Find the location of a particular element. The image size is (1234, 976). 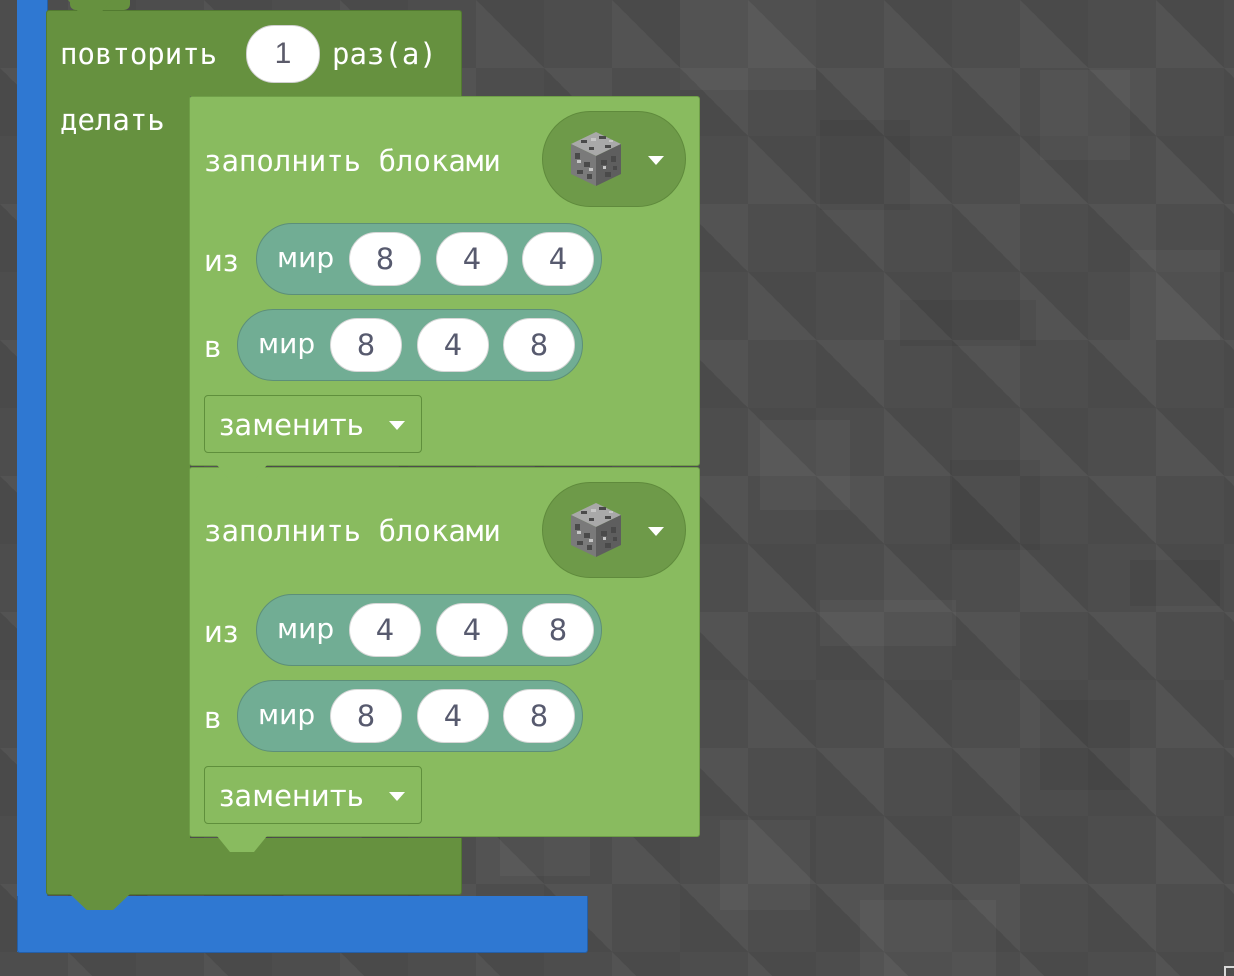

repeat-count-input: 1 is located at coordinates (283, 54).